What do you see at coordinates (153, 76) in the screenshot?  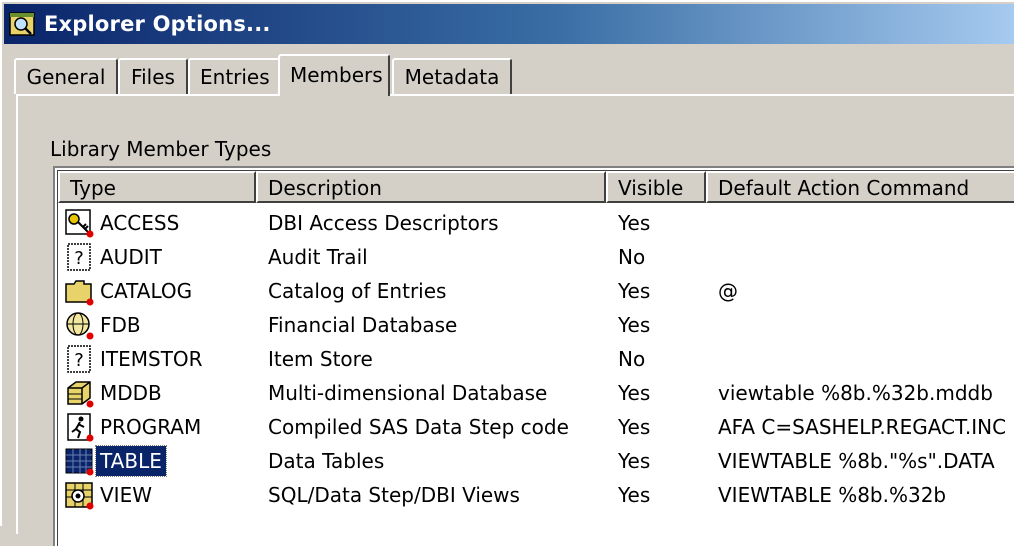 I see `tab-files: Files` at bounding box center [153, 76].